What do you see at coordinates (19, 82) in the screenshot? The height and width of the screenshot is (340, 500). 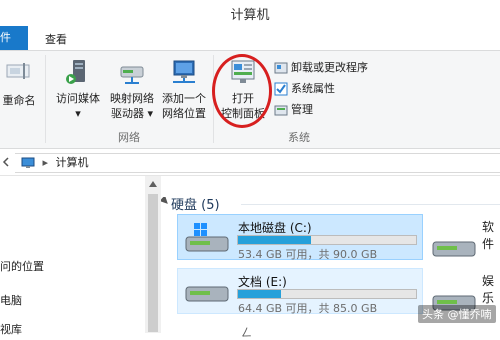 I see `rename-button: 重命名` at bounding box center [19, 82].